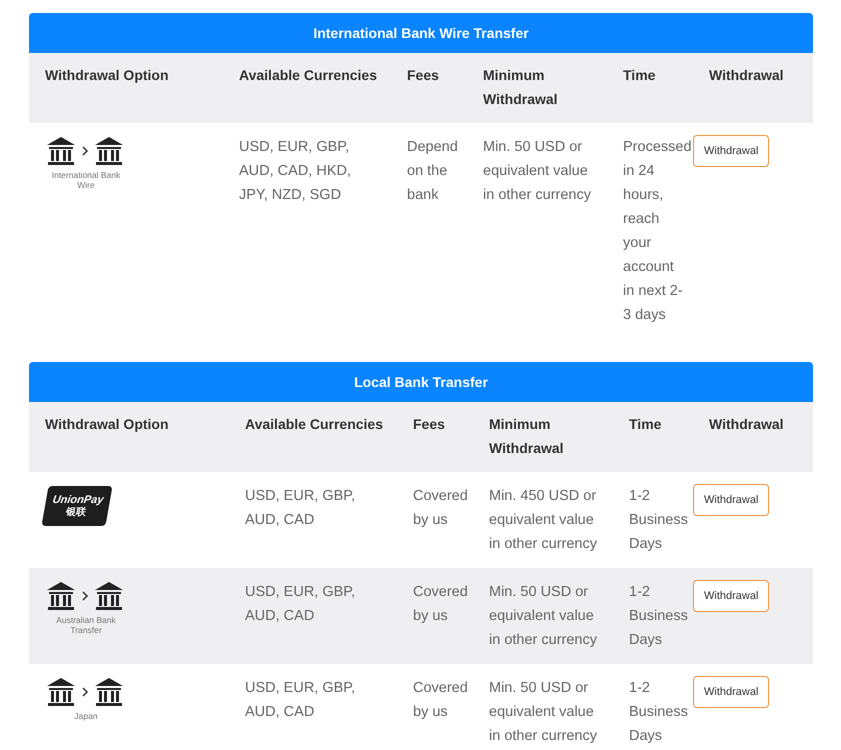  Describe the element at coordinates (435, 616) in the screenshot. I see `table-cell: Covered by us` at that location.